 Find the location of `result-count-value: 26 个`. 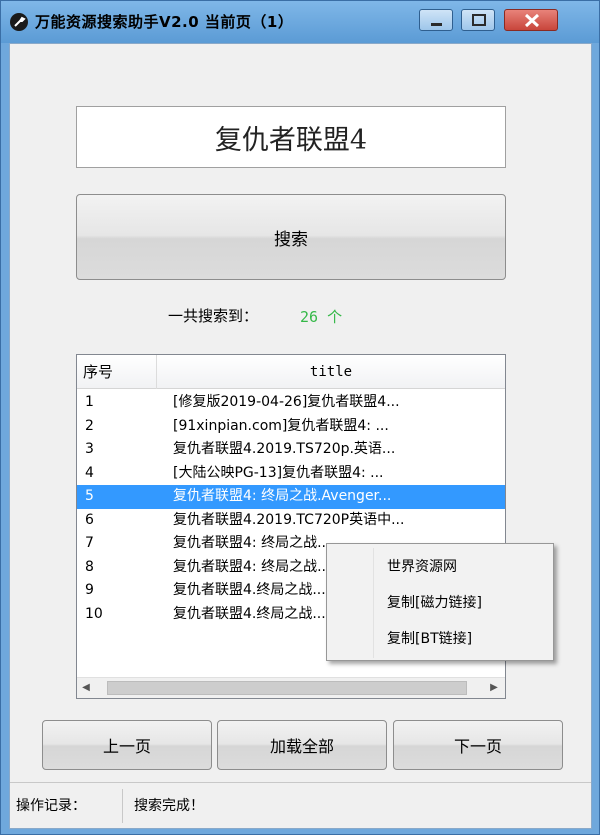

result-count-value: 26 个 is located at coordinates (321, 317).